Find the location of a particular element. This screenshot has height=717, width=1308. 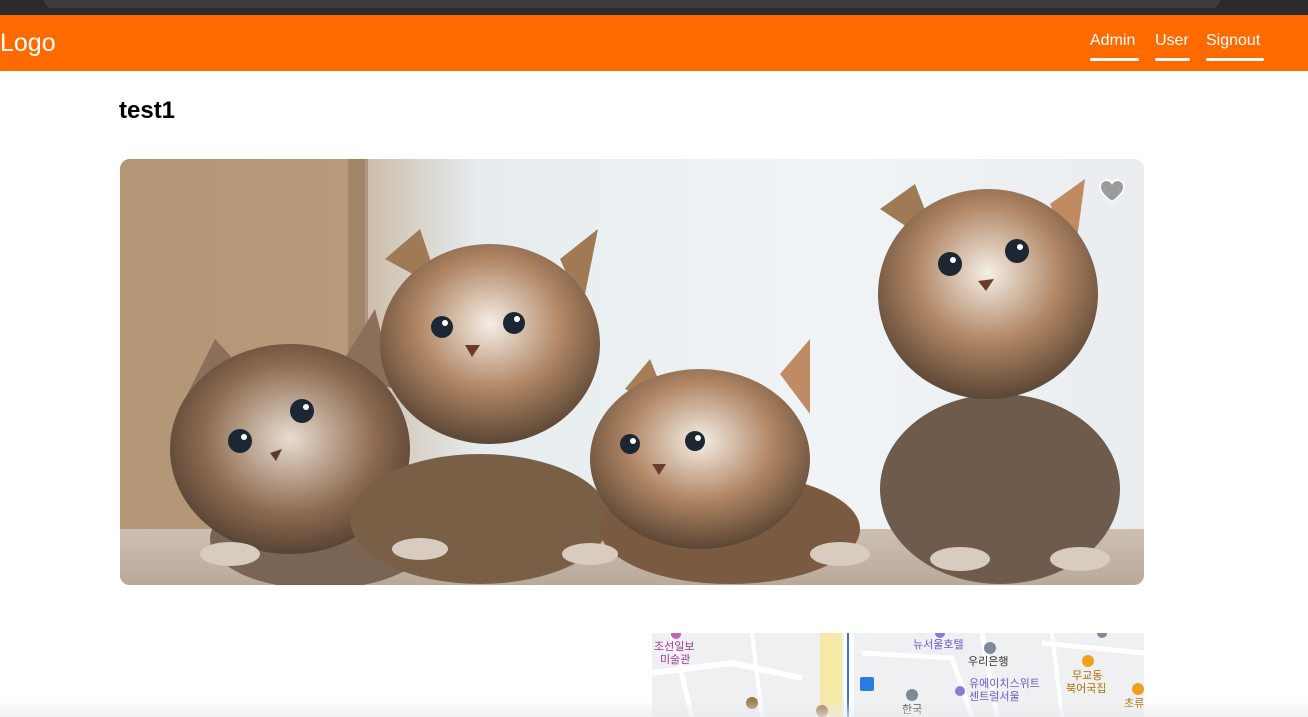

browser-chrome is located at coordinates (654, 7).